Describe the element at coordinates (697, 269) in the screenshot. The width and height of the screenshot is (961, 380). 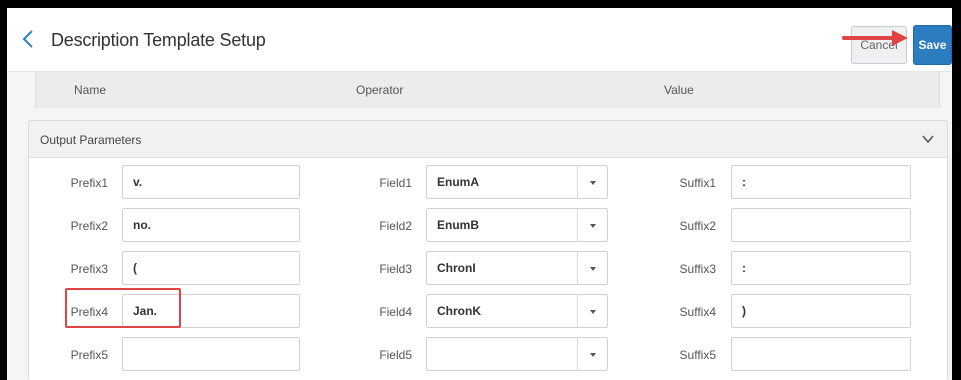
I see `suffix3-label: Suffix3` at that location.